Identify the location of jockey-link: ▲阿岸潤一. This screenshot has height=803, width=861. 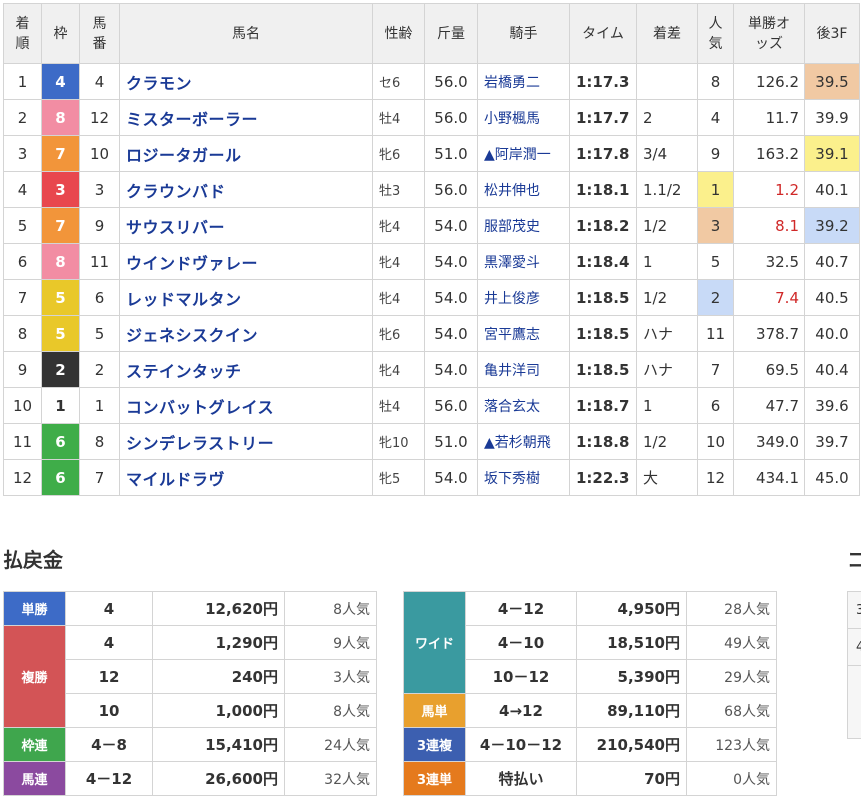
(523, 153).